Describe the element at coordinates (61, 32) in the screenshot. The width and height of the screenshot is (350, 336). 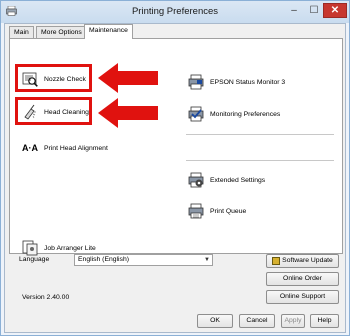
I see `tab-more-options: More Options` at that location.